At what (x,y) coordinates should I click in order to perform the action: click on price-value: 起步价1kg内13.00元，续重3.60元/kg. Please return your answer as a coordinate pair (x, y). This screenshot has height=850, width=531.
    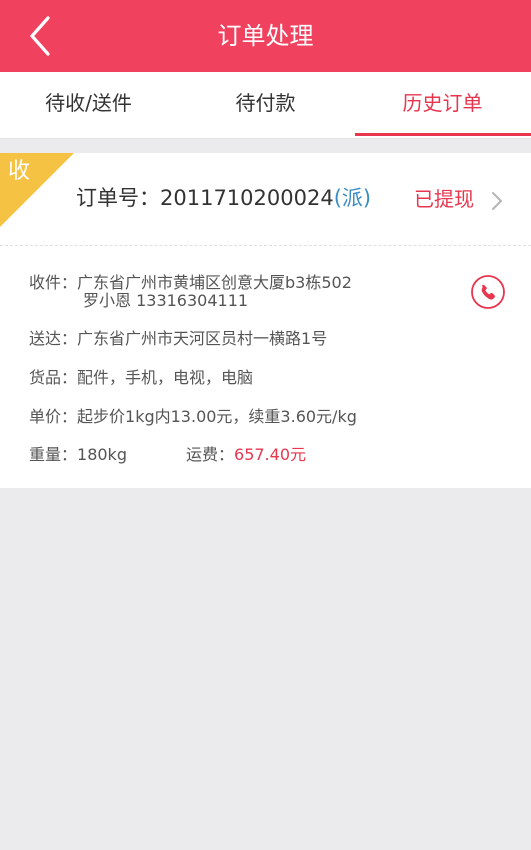
    Looking at the image, I should click on (217, 416).